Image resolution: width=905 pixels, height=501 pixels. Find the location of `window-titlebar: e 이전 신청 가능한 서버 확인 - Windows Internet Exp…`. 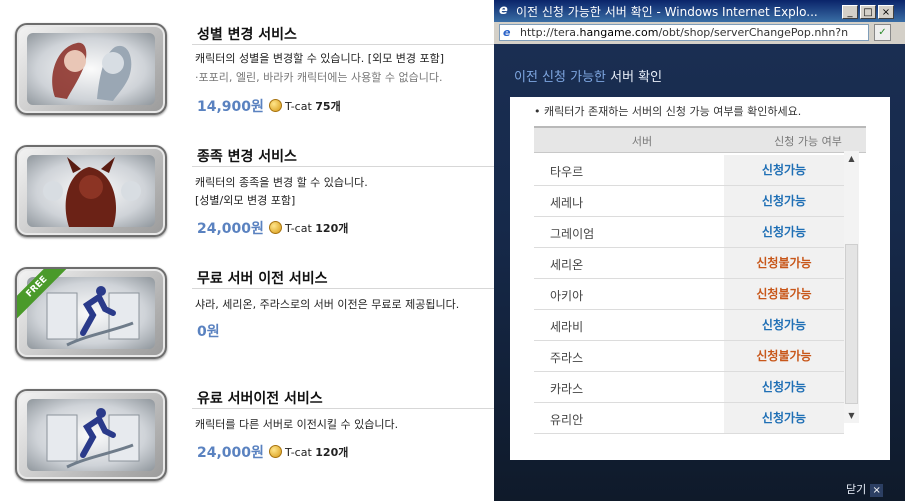

window-titlebar: e 이전 신청 가능한 서버 확인 - Windows Internet Exp… is located at coordinates (699, 11).